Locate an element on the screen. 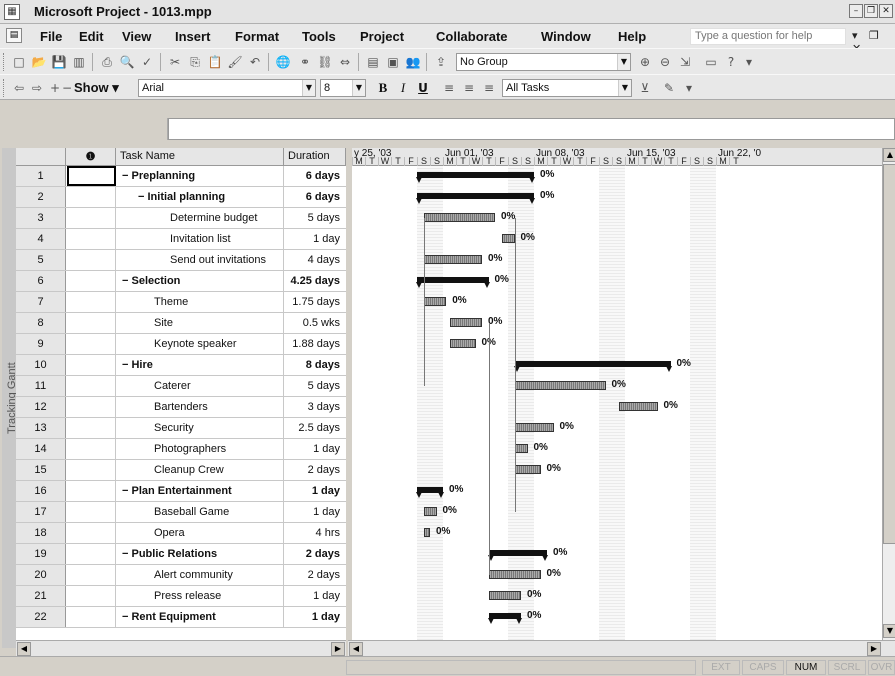 The height and width of the screenshot is (676, 895). align-left-icon: ≡ is located at coordinates (449, 88).